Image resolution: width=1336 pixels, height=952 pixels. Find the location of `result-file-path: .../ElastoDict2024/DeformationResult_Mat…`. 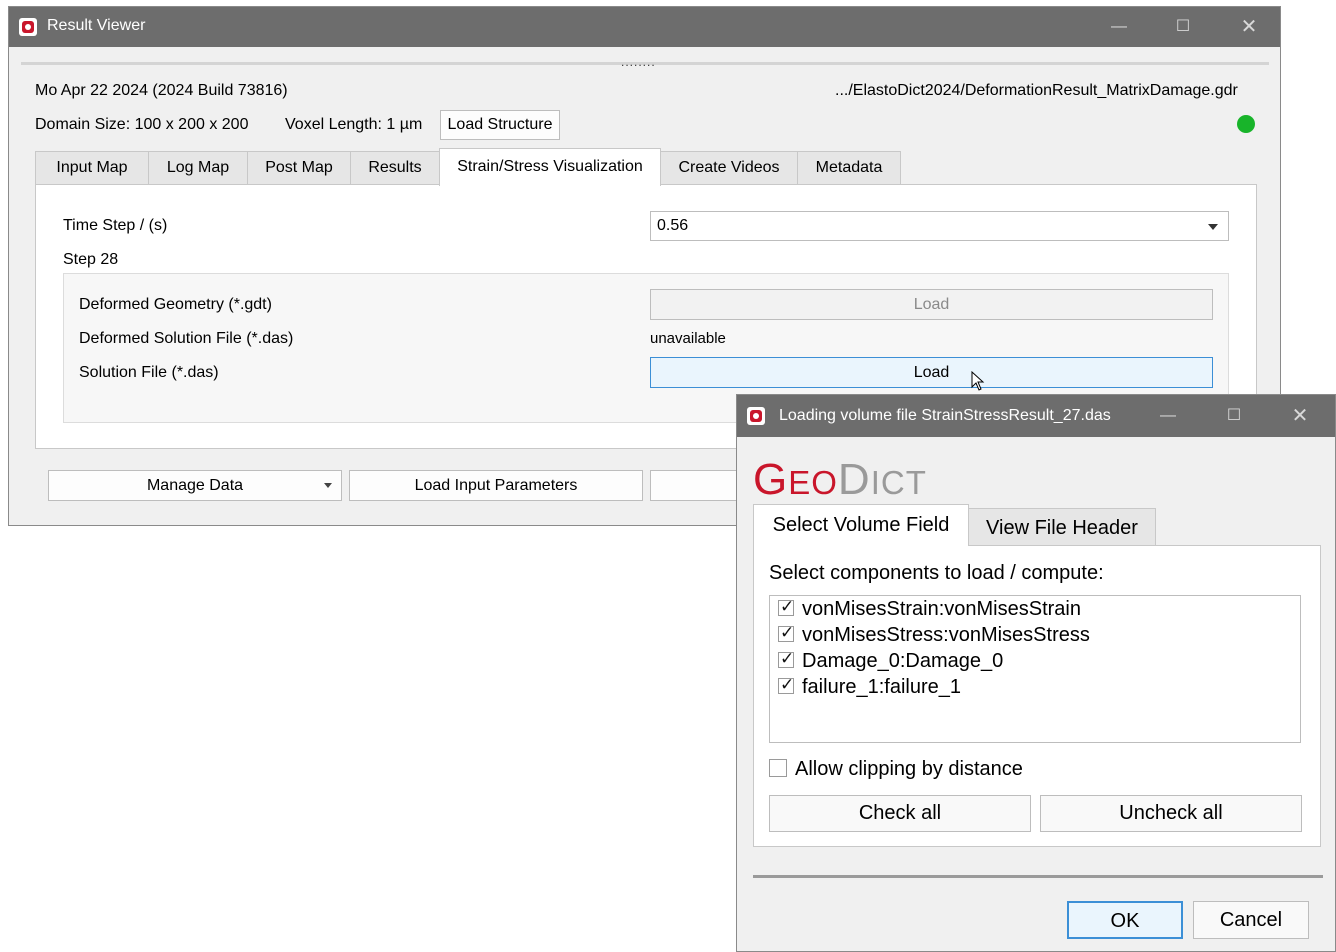

result-file-path: .../ElastoDict2024/DeformationResult_Mat… is located at coordinates (1036, 90).